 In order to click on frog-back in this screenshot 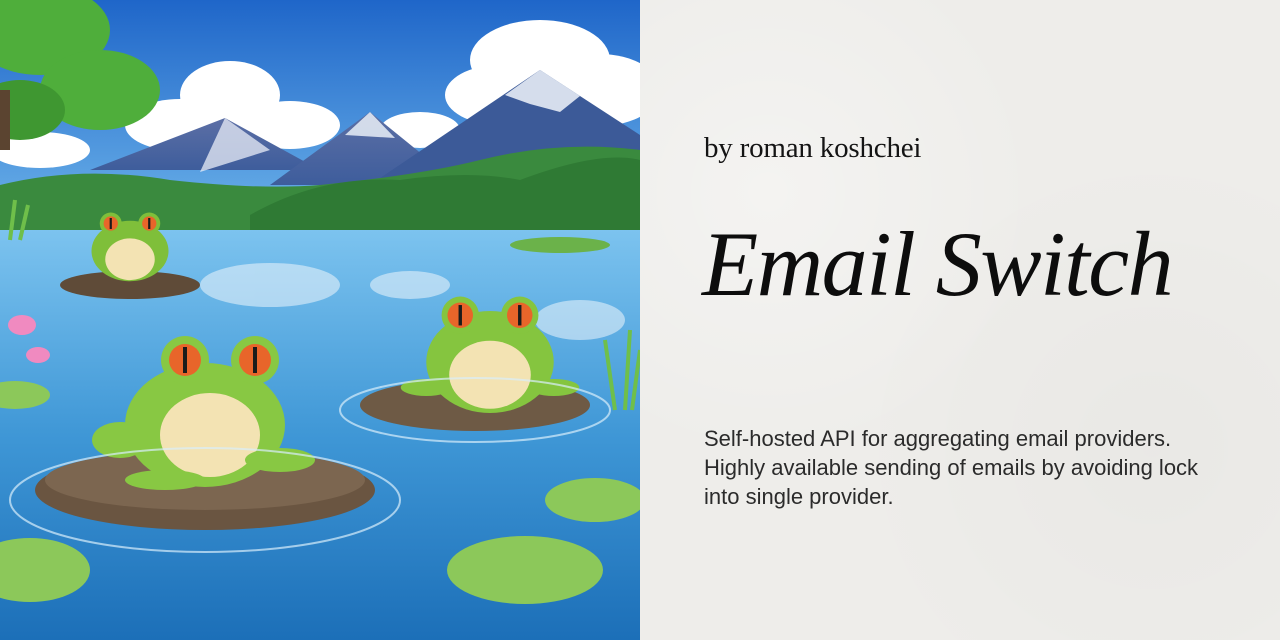, I will do `click(130, 247)`.